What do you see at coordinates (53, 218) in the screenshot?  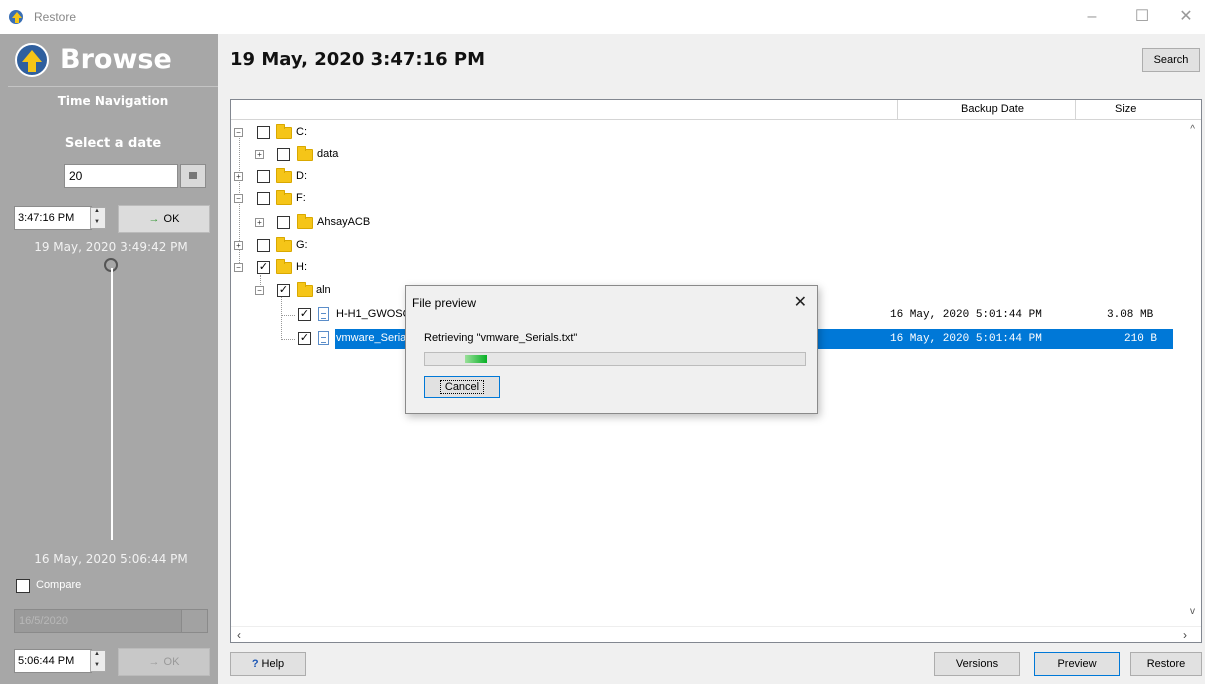 I see `time-input: 3:47:16 PM` at bounding box center [53, 218].